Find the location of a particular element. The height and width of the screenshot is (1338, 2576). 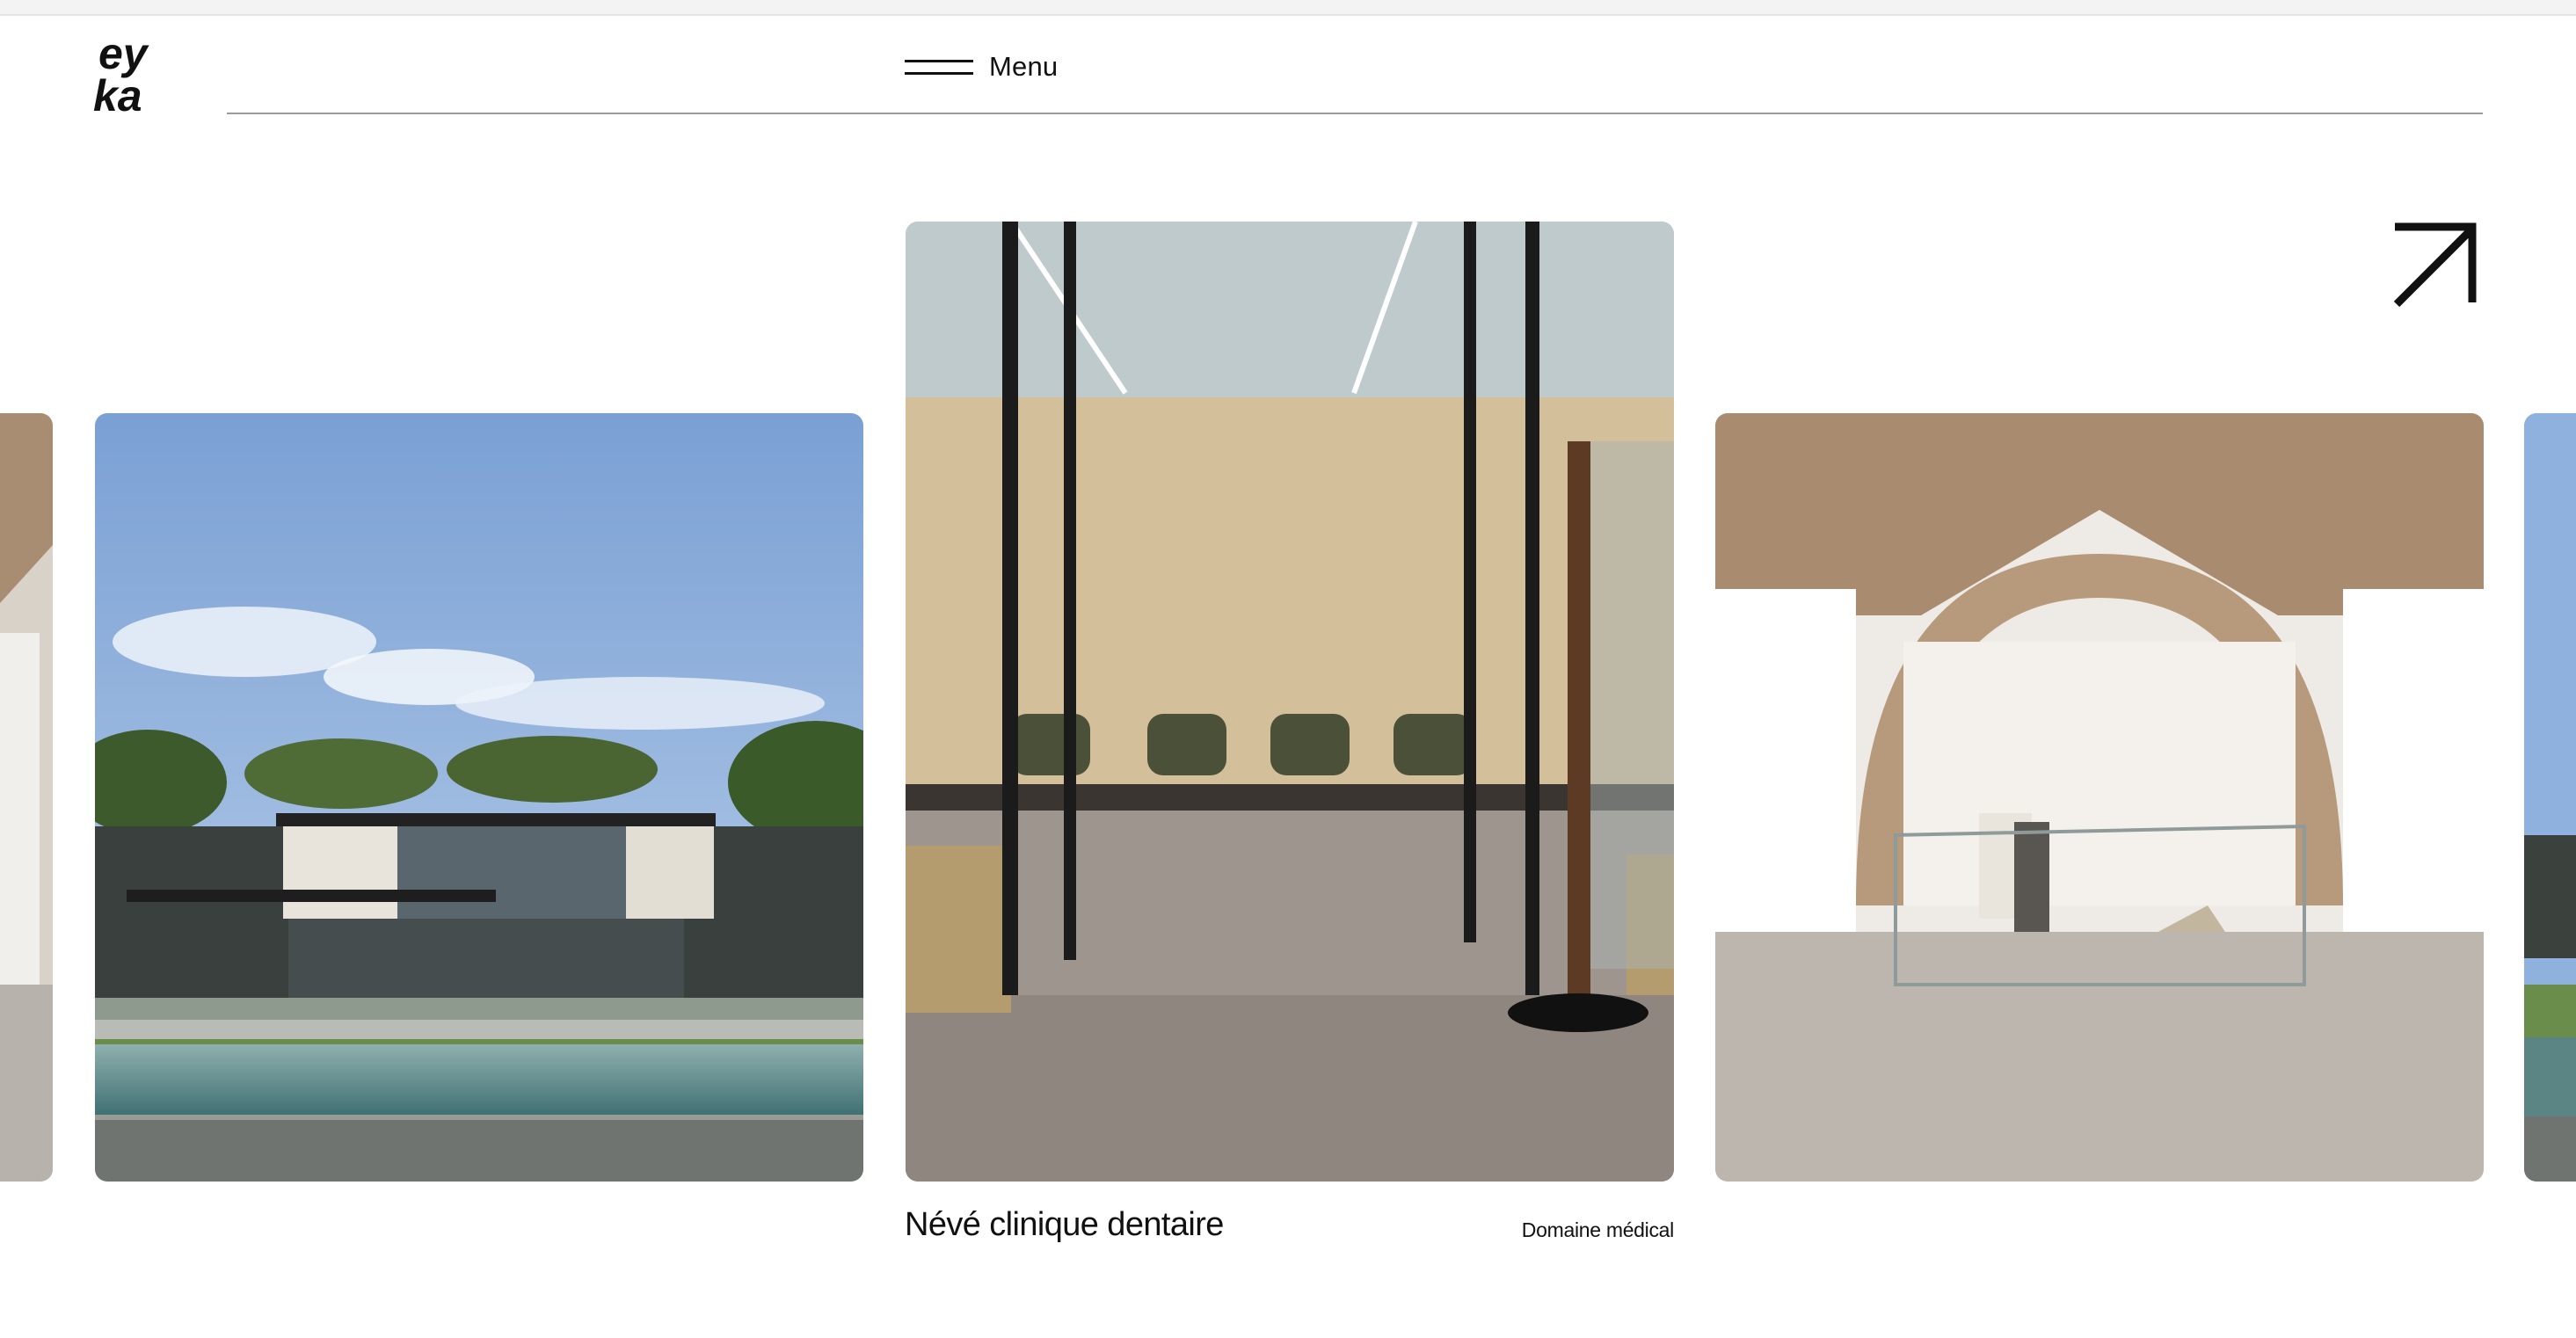

svg-text: ka is located at coordinates (117, 94).